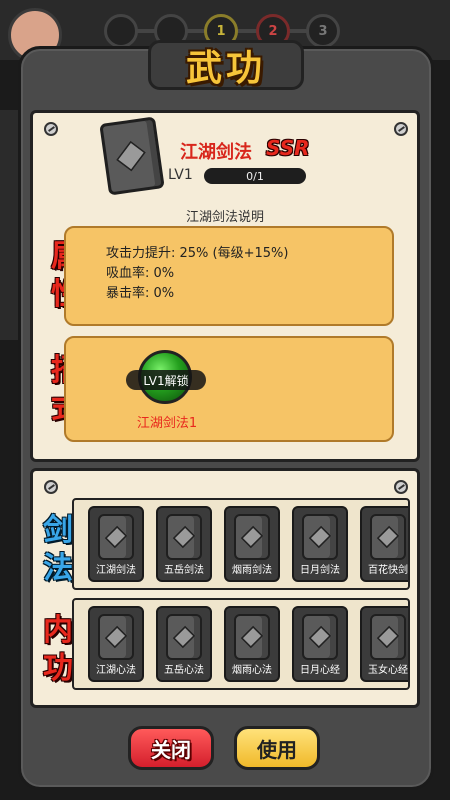  Describe the element at coordinates (116, 670) in the screenshot. I see `skill-card-label: 江湖心法` at that location.